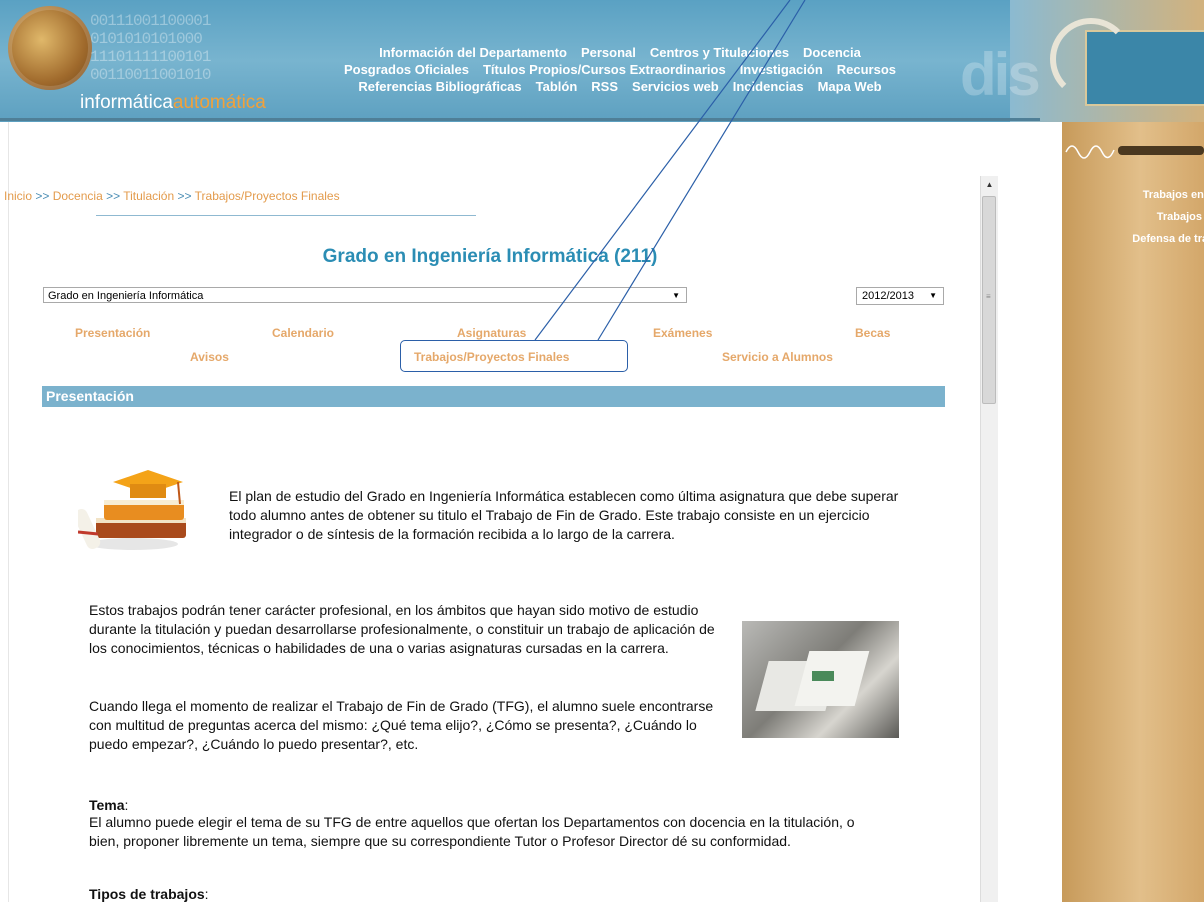  I want to click on nav-info-departamento: Información del Departamento, so click(473, 52).